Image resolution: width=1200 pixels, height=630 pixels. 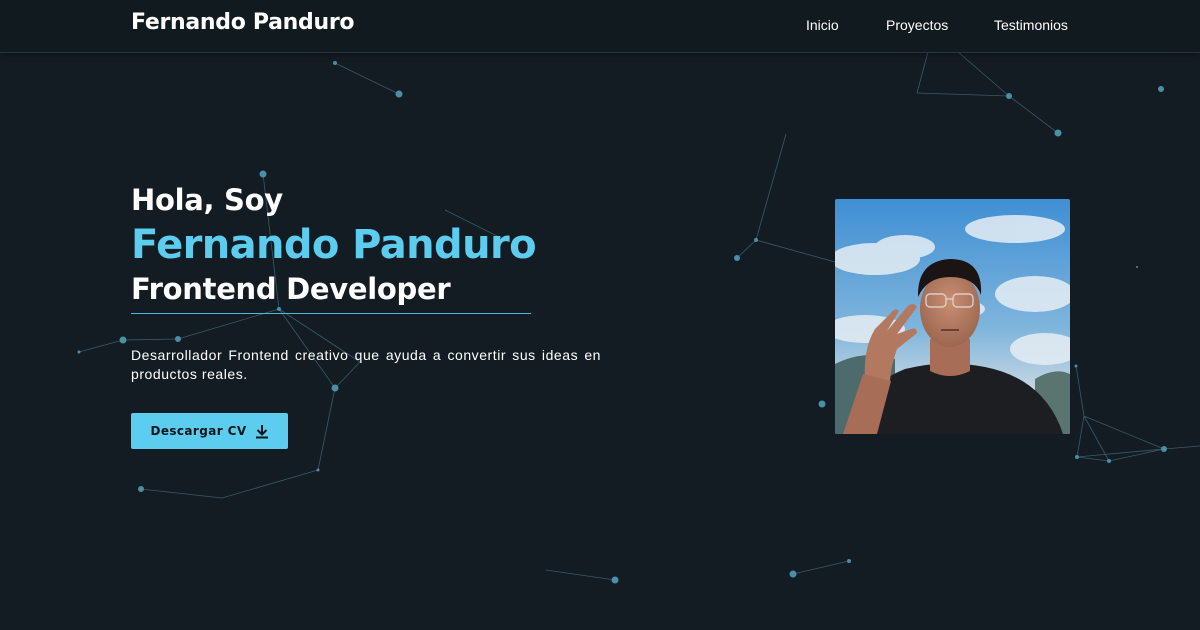 I want to click on brand-logo: Fernando Panduro, so click(x=243, y=22).